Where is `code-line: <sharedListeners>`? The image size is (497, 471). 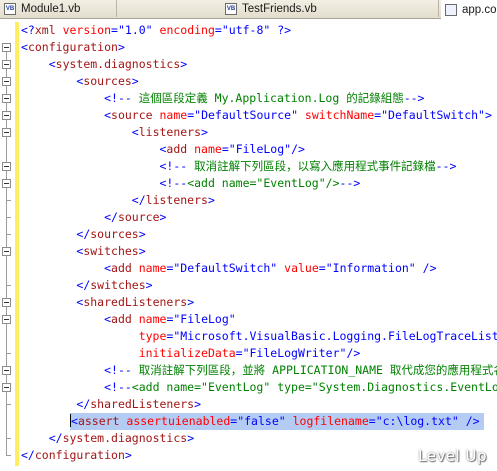
code-line: <sharedListeners> is located at coordinates (107, 302).